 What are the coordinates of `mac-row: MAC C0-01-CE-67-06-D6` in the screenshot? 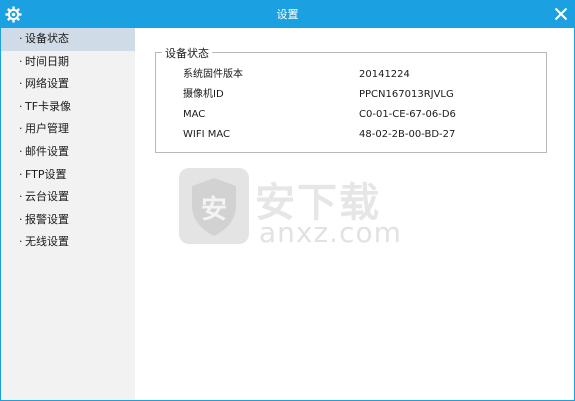 It's located at (363, 115).